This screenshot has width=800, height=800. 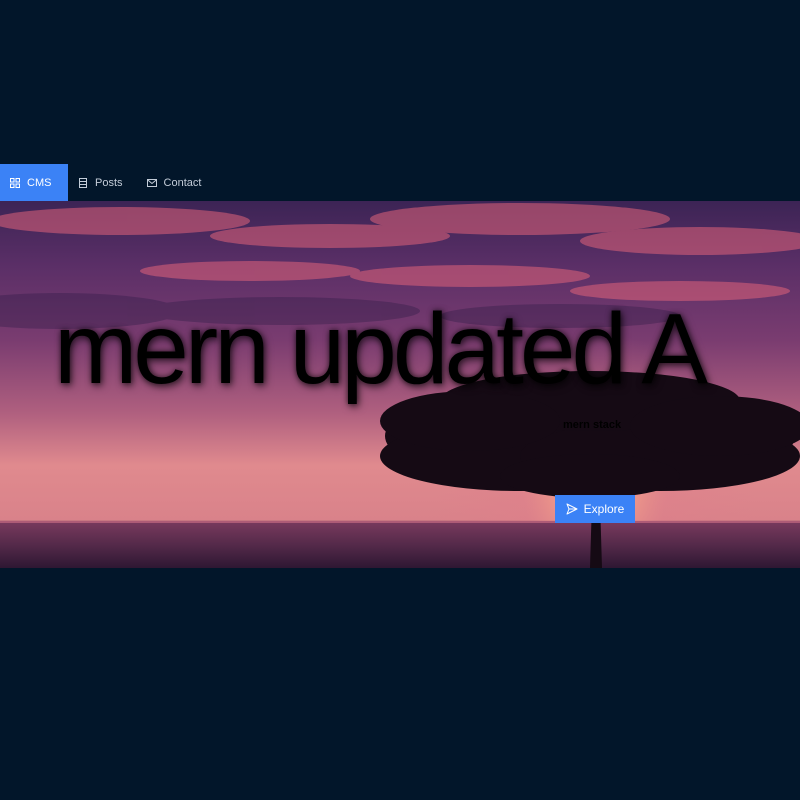 I want to click on nav-item-posts: Posts, so click(x=102, y=182).